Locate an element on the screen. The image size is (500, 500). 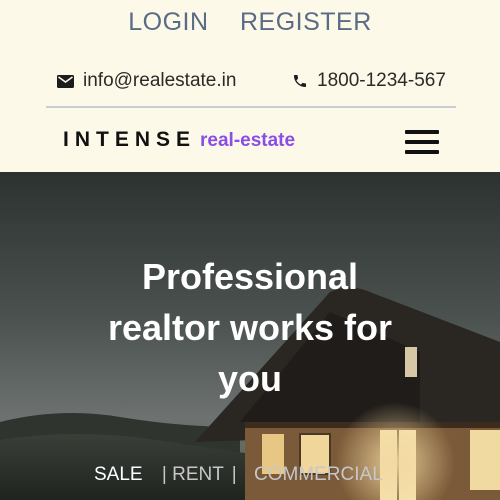
brand-suffix: real-estate is located at coordinates (248, 140).